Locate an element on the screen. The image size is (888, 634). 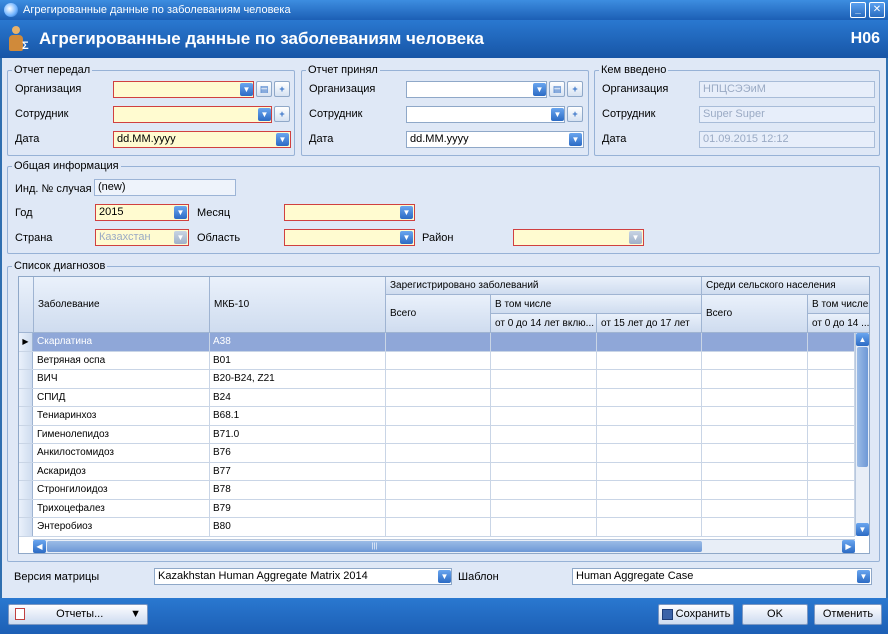
cell-icd: B79 is located at coordinates (298, 508).